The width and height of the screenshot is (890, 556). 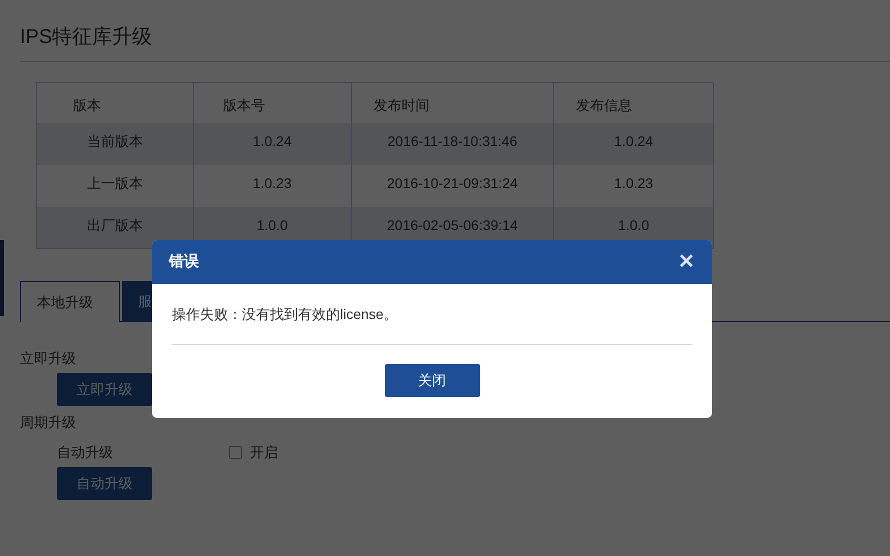 I want to click on field-label: 自动升级, so click(x=85, y=452).